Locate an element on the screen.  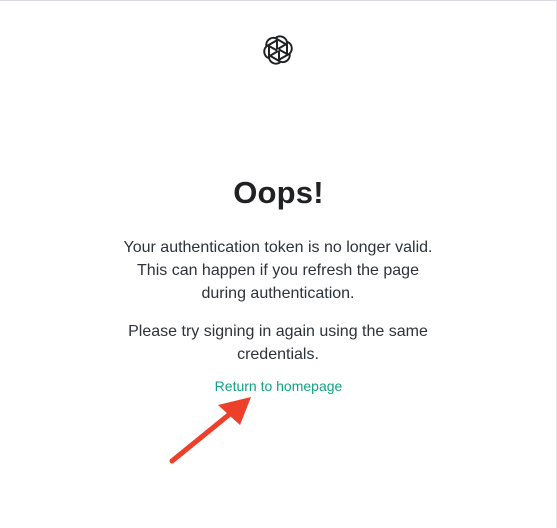
error-message-line: during authentication. is located at coordinates (278, 293).